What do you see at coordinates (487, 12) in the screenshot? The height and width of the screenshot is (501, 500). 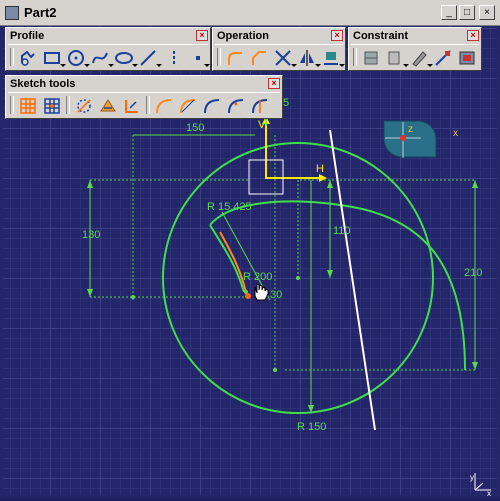 I see `close-button: ×` at bounding box center [487, 12].